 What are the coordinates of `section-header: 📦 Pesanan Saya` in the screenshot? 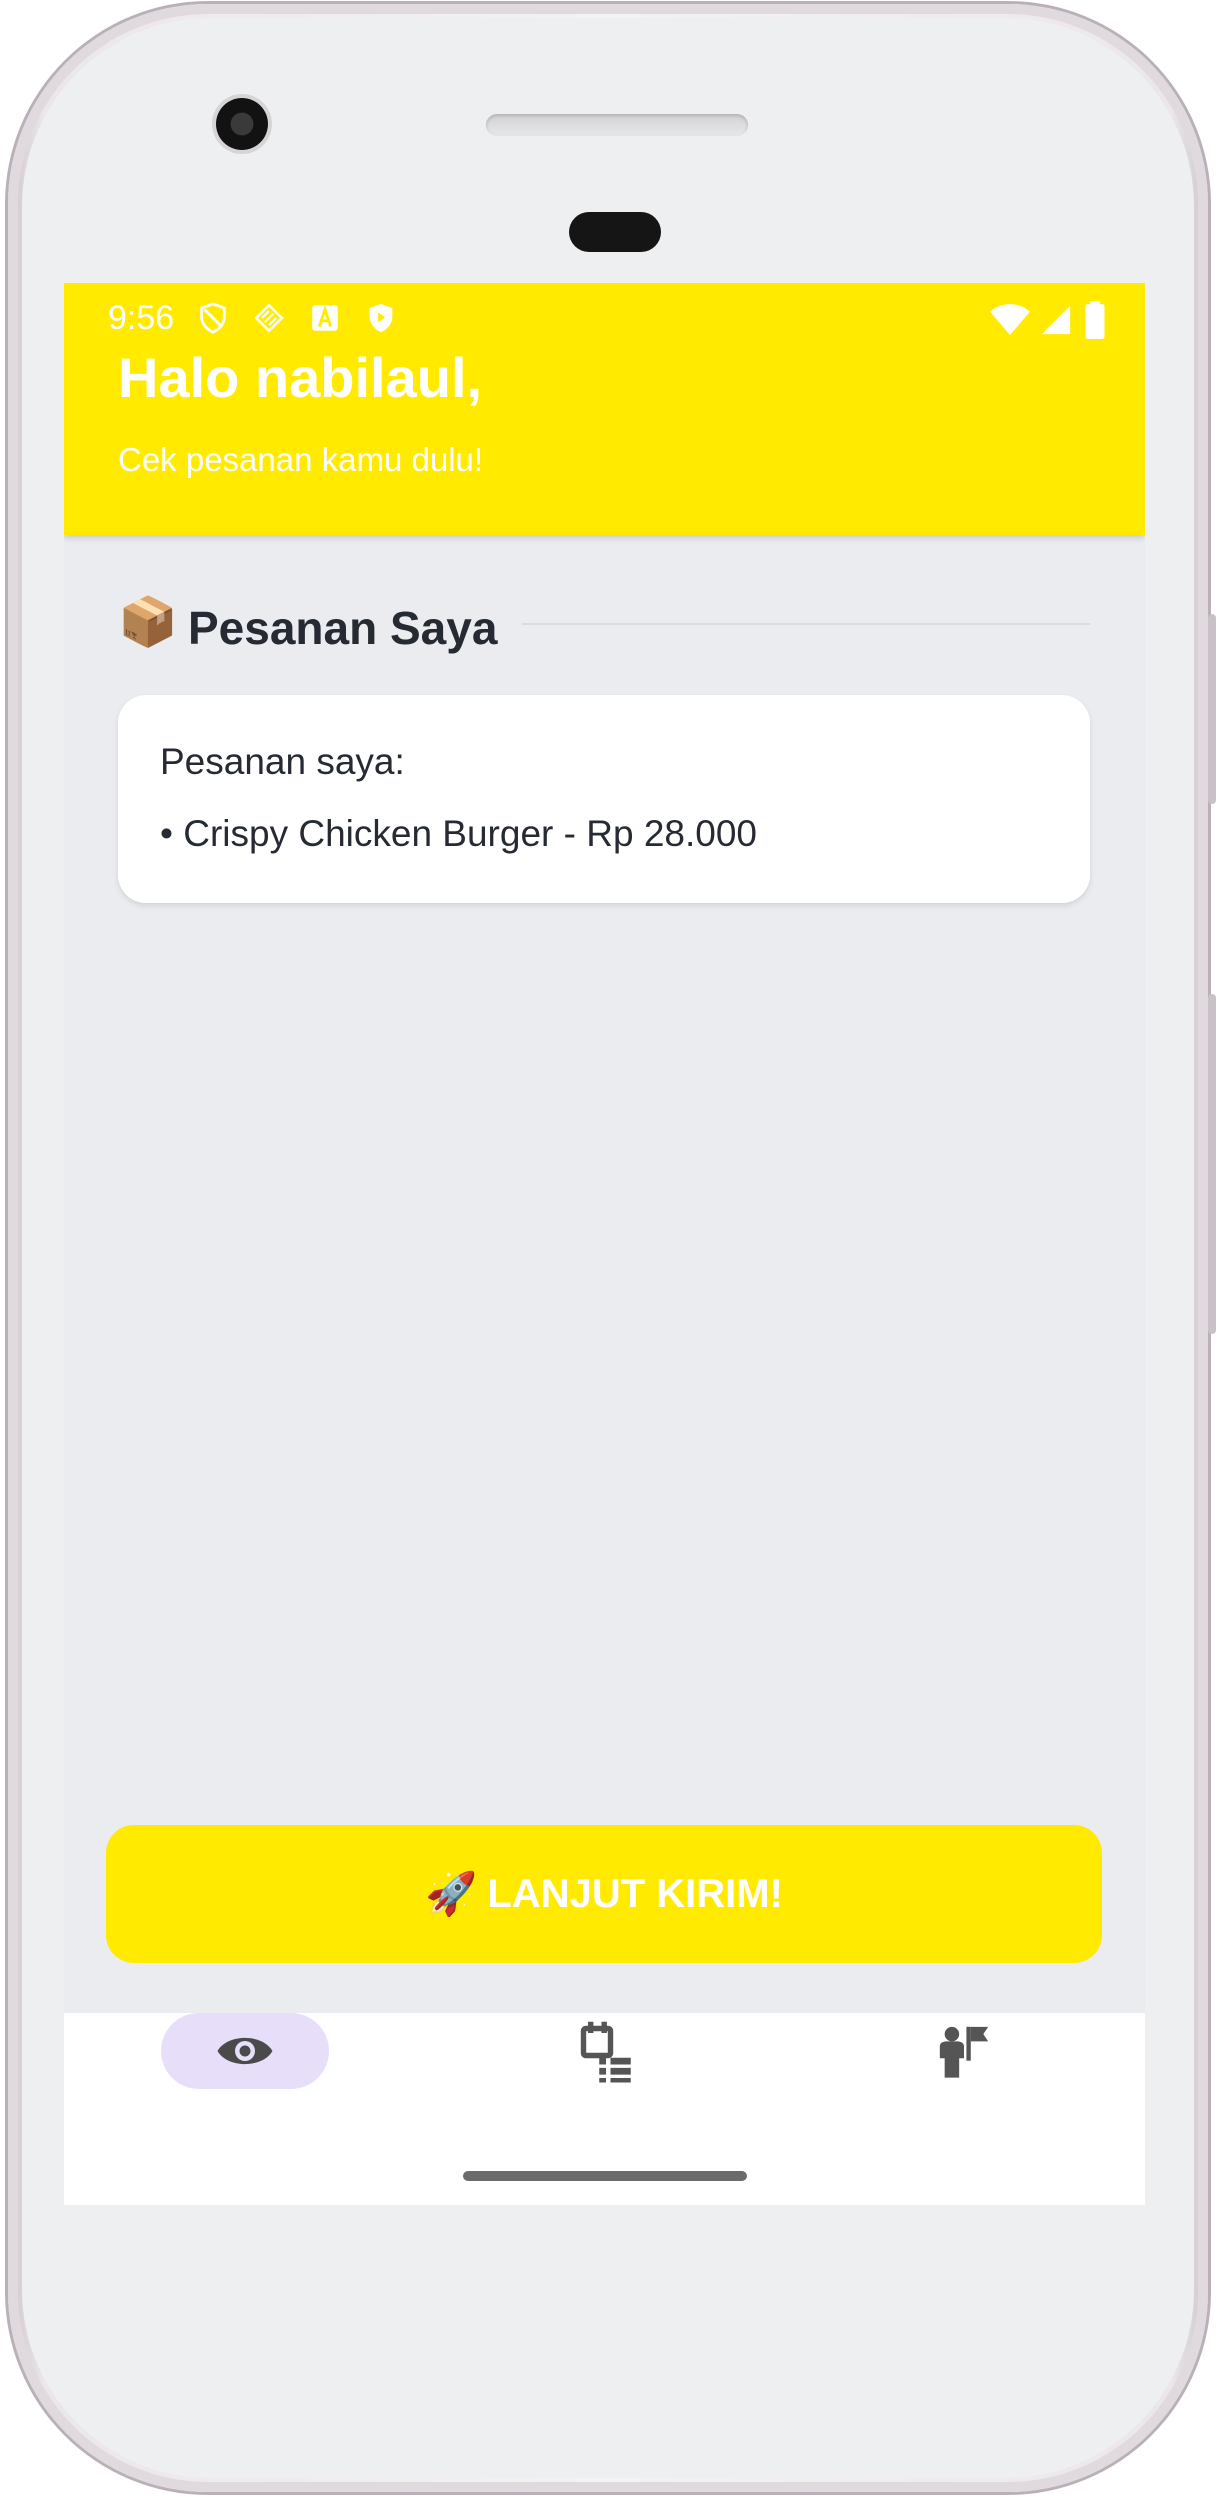 It's located at (604, 623).